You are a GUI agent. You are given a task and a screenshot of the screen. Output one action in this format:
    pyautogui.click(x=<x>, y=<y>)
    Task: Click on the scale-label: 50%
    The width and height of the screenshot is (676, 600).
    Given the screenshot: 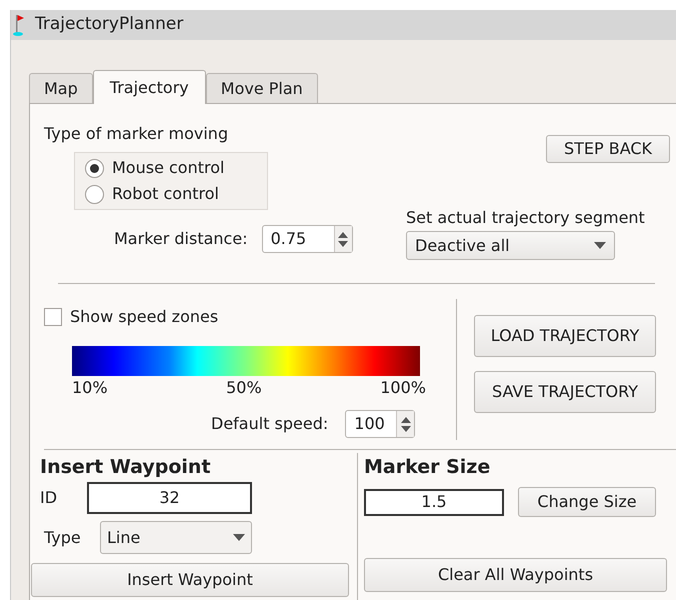 What is the action you would take?
    pyautogui.click(x=244, y=388)
    